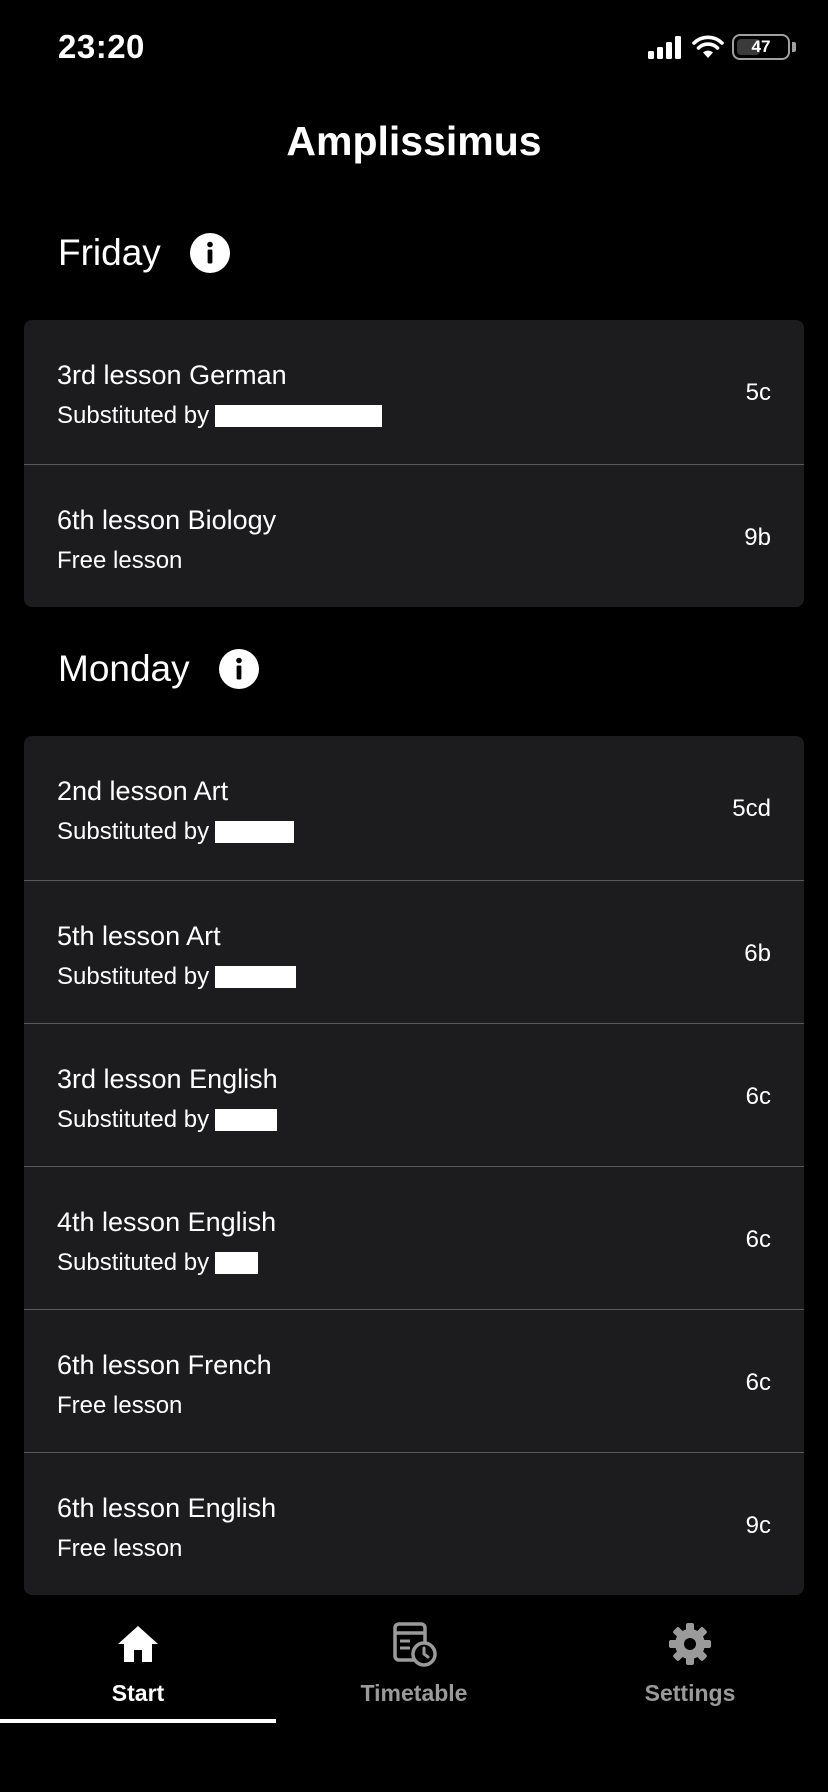 The height and width of the screenshot is (1792, 828). Describe the element at coordinates (138, 1721) in the screenshot. I see `active-tab-indicator` at that location.